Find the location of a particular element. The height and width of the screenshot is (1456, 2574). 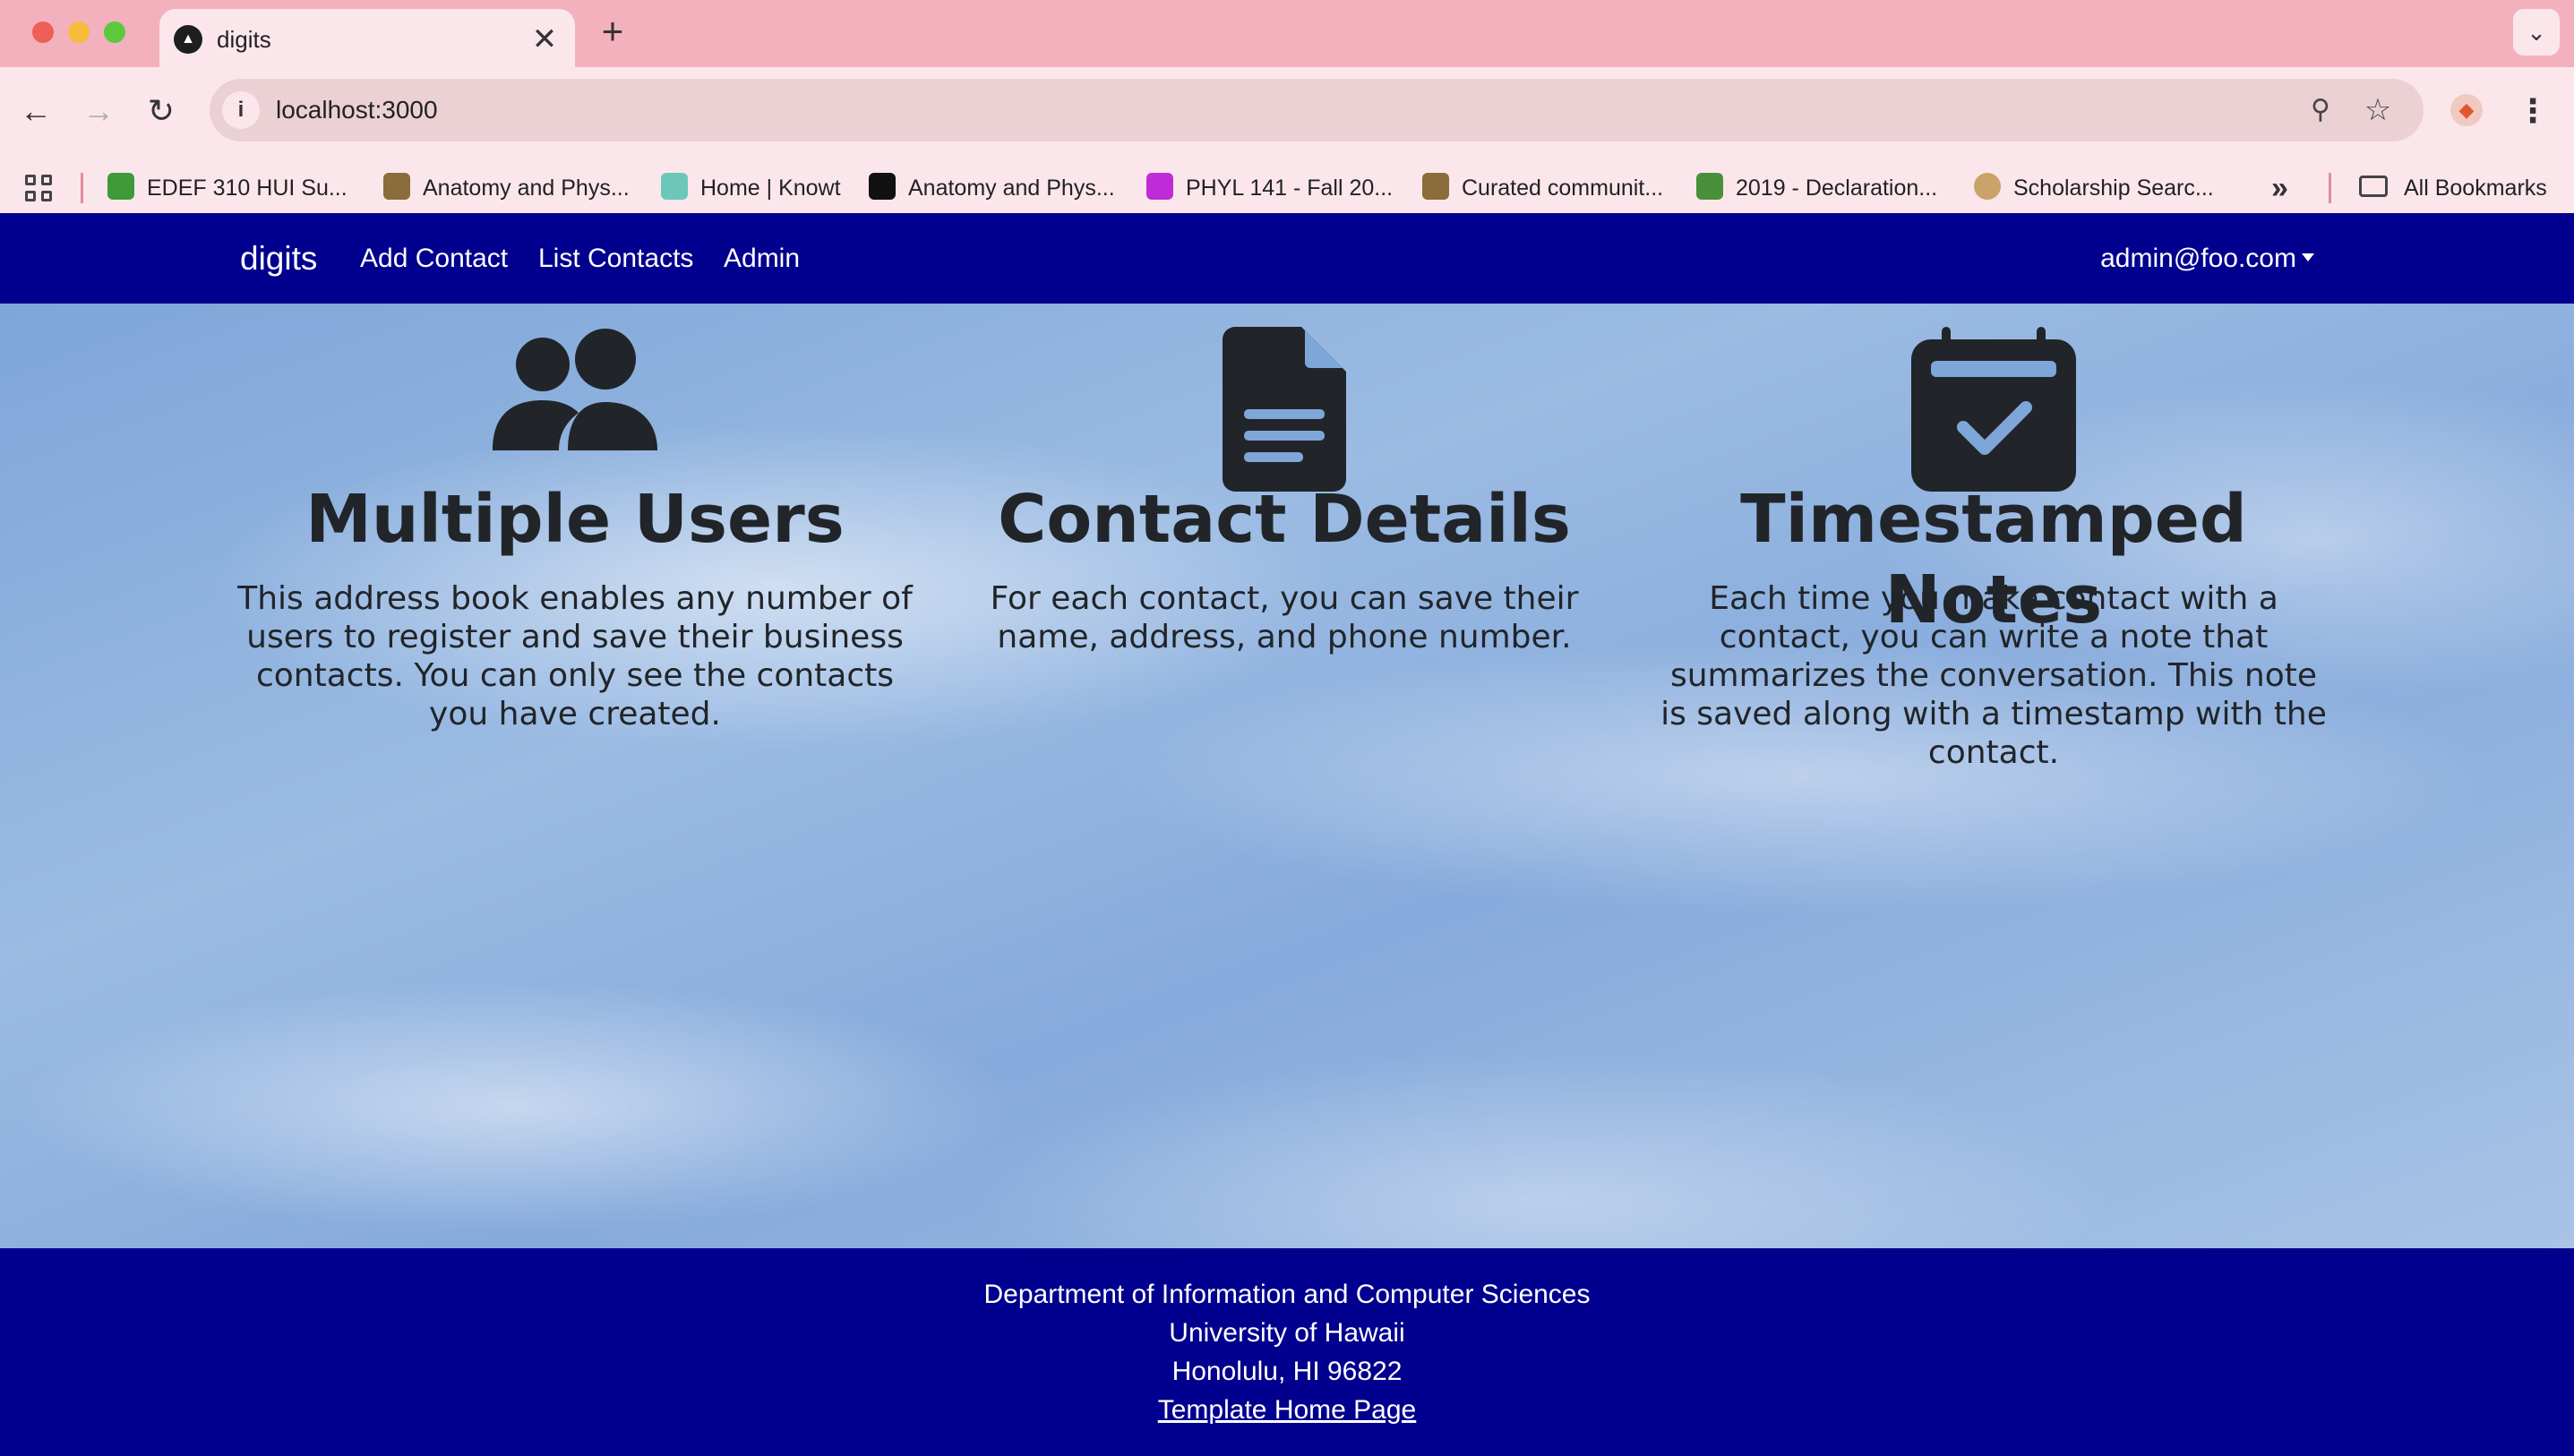

new-tab-button: + is located at coordinates (612, 32).